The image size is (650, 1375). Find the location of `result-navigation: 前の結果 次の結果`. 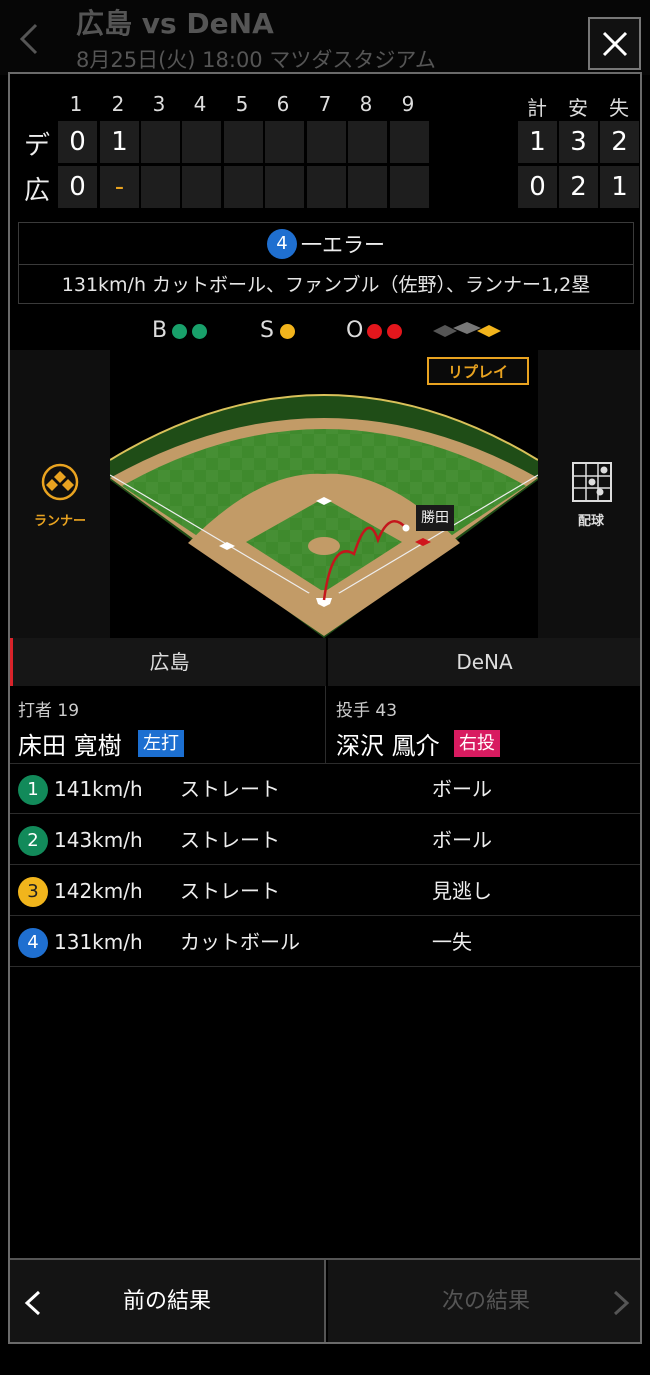

result-navigation: 前の結果 次の結果 is located at coordinates (325, 1300).